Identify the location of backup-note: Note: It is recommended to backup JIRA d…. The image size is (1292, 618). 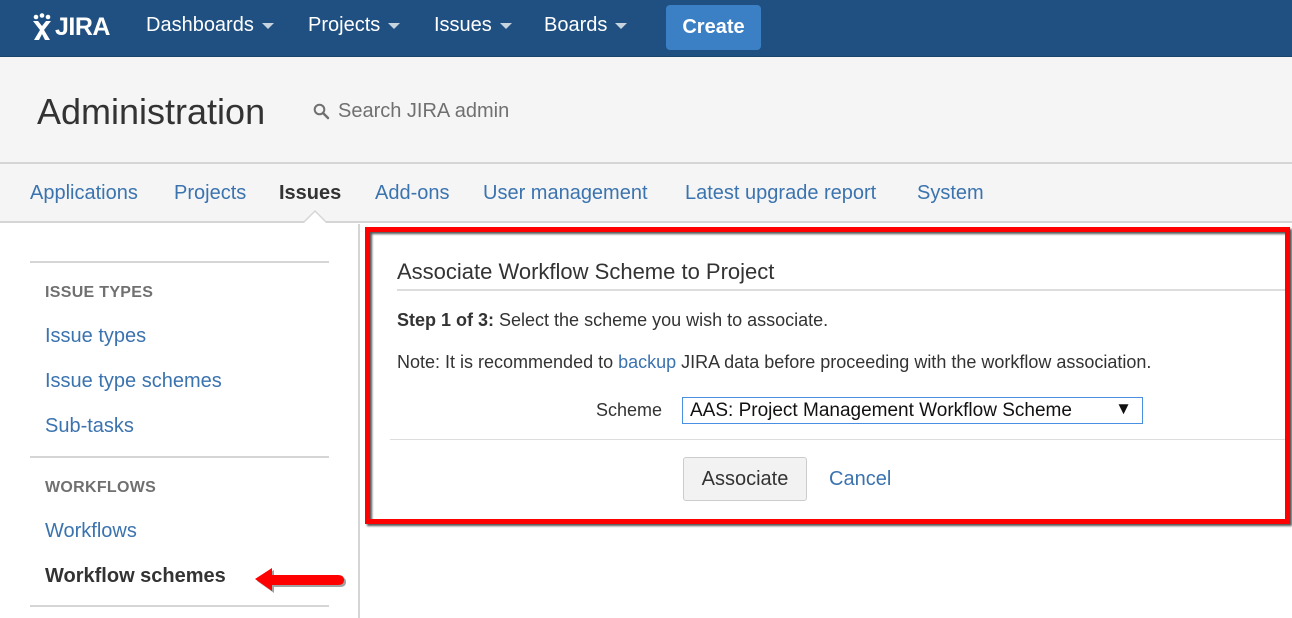
(774, 362).